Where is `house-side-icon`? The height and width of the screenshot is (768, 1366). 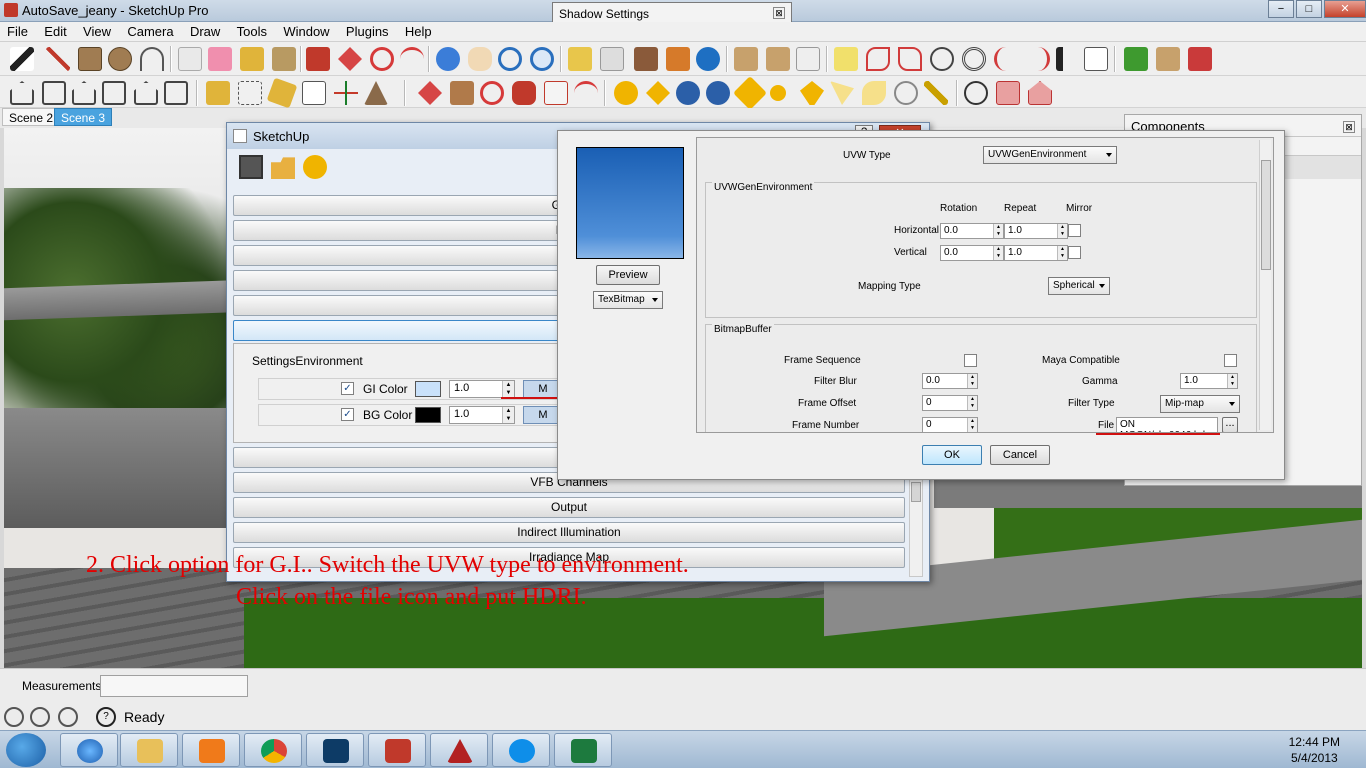 house-side-icon is located at coordinates (114, 93).